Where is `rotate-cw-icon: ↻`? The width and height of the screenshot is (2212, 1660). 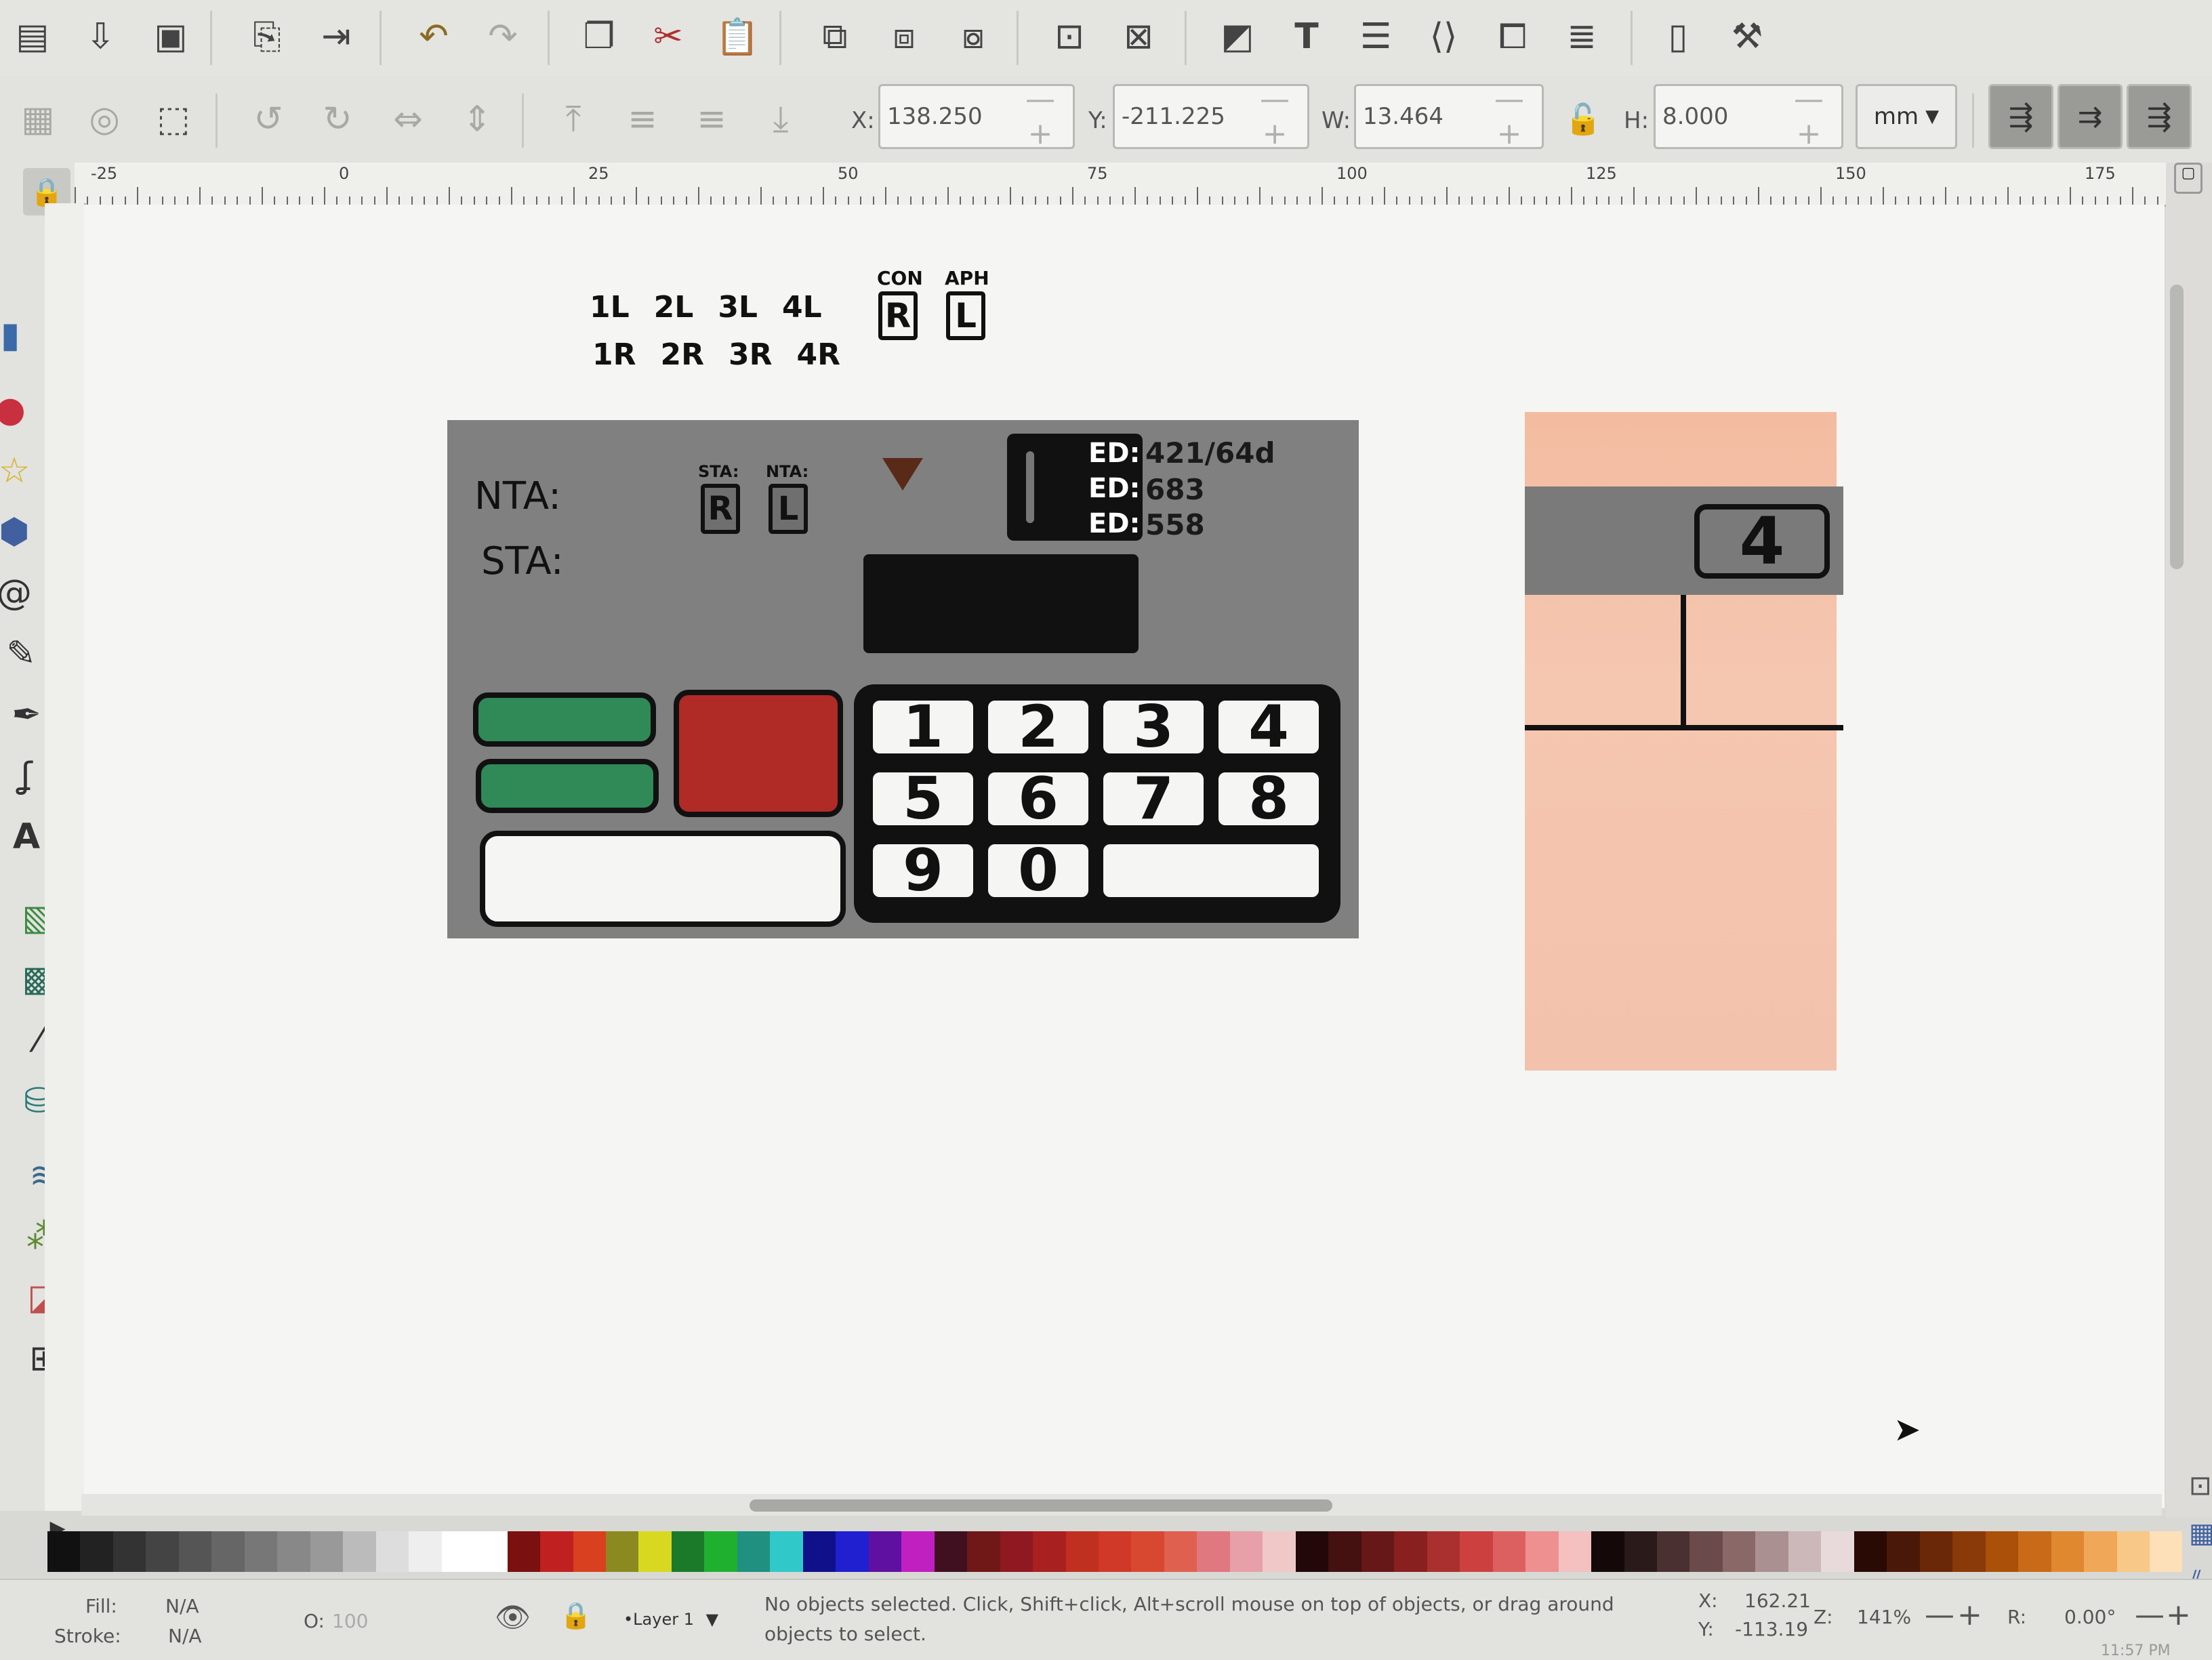
rotate-cw-icon: ↻ is located at coordinates (337, 119).